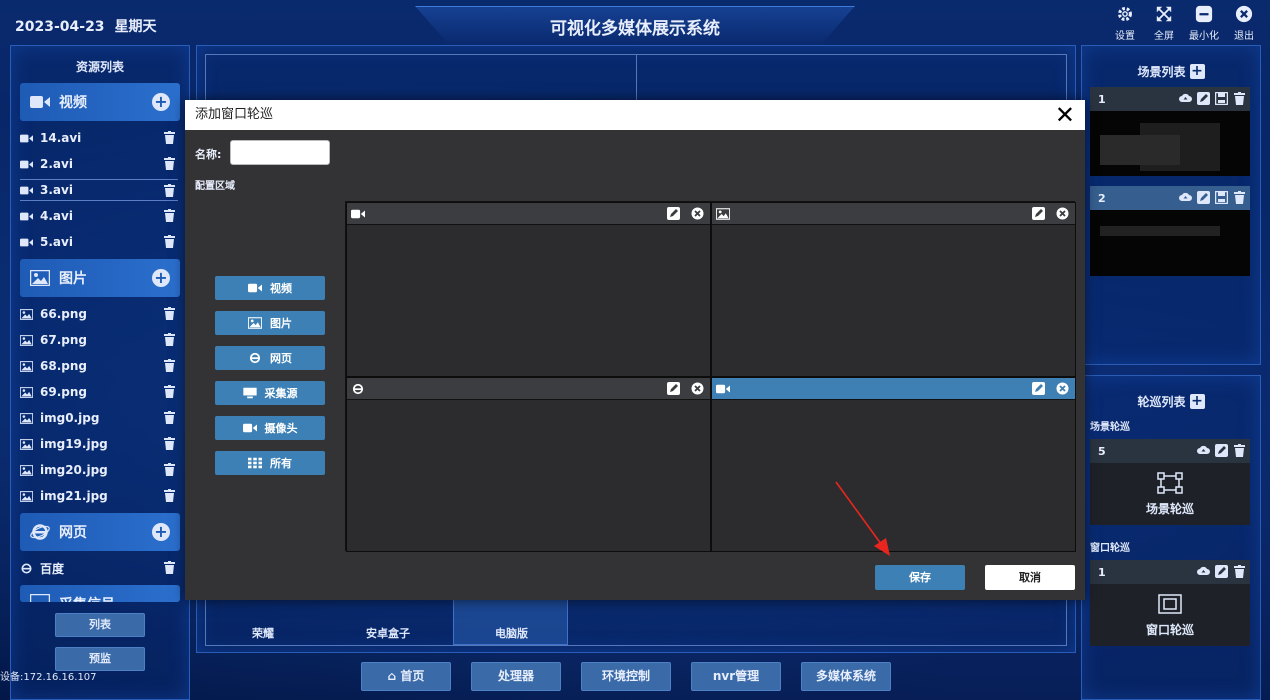  Describe the element at coordinates (100, 102) in the screenshot. I see `category-video: 视频 +` at that location.